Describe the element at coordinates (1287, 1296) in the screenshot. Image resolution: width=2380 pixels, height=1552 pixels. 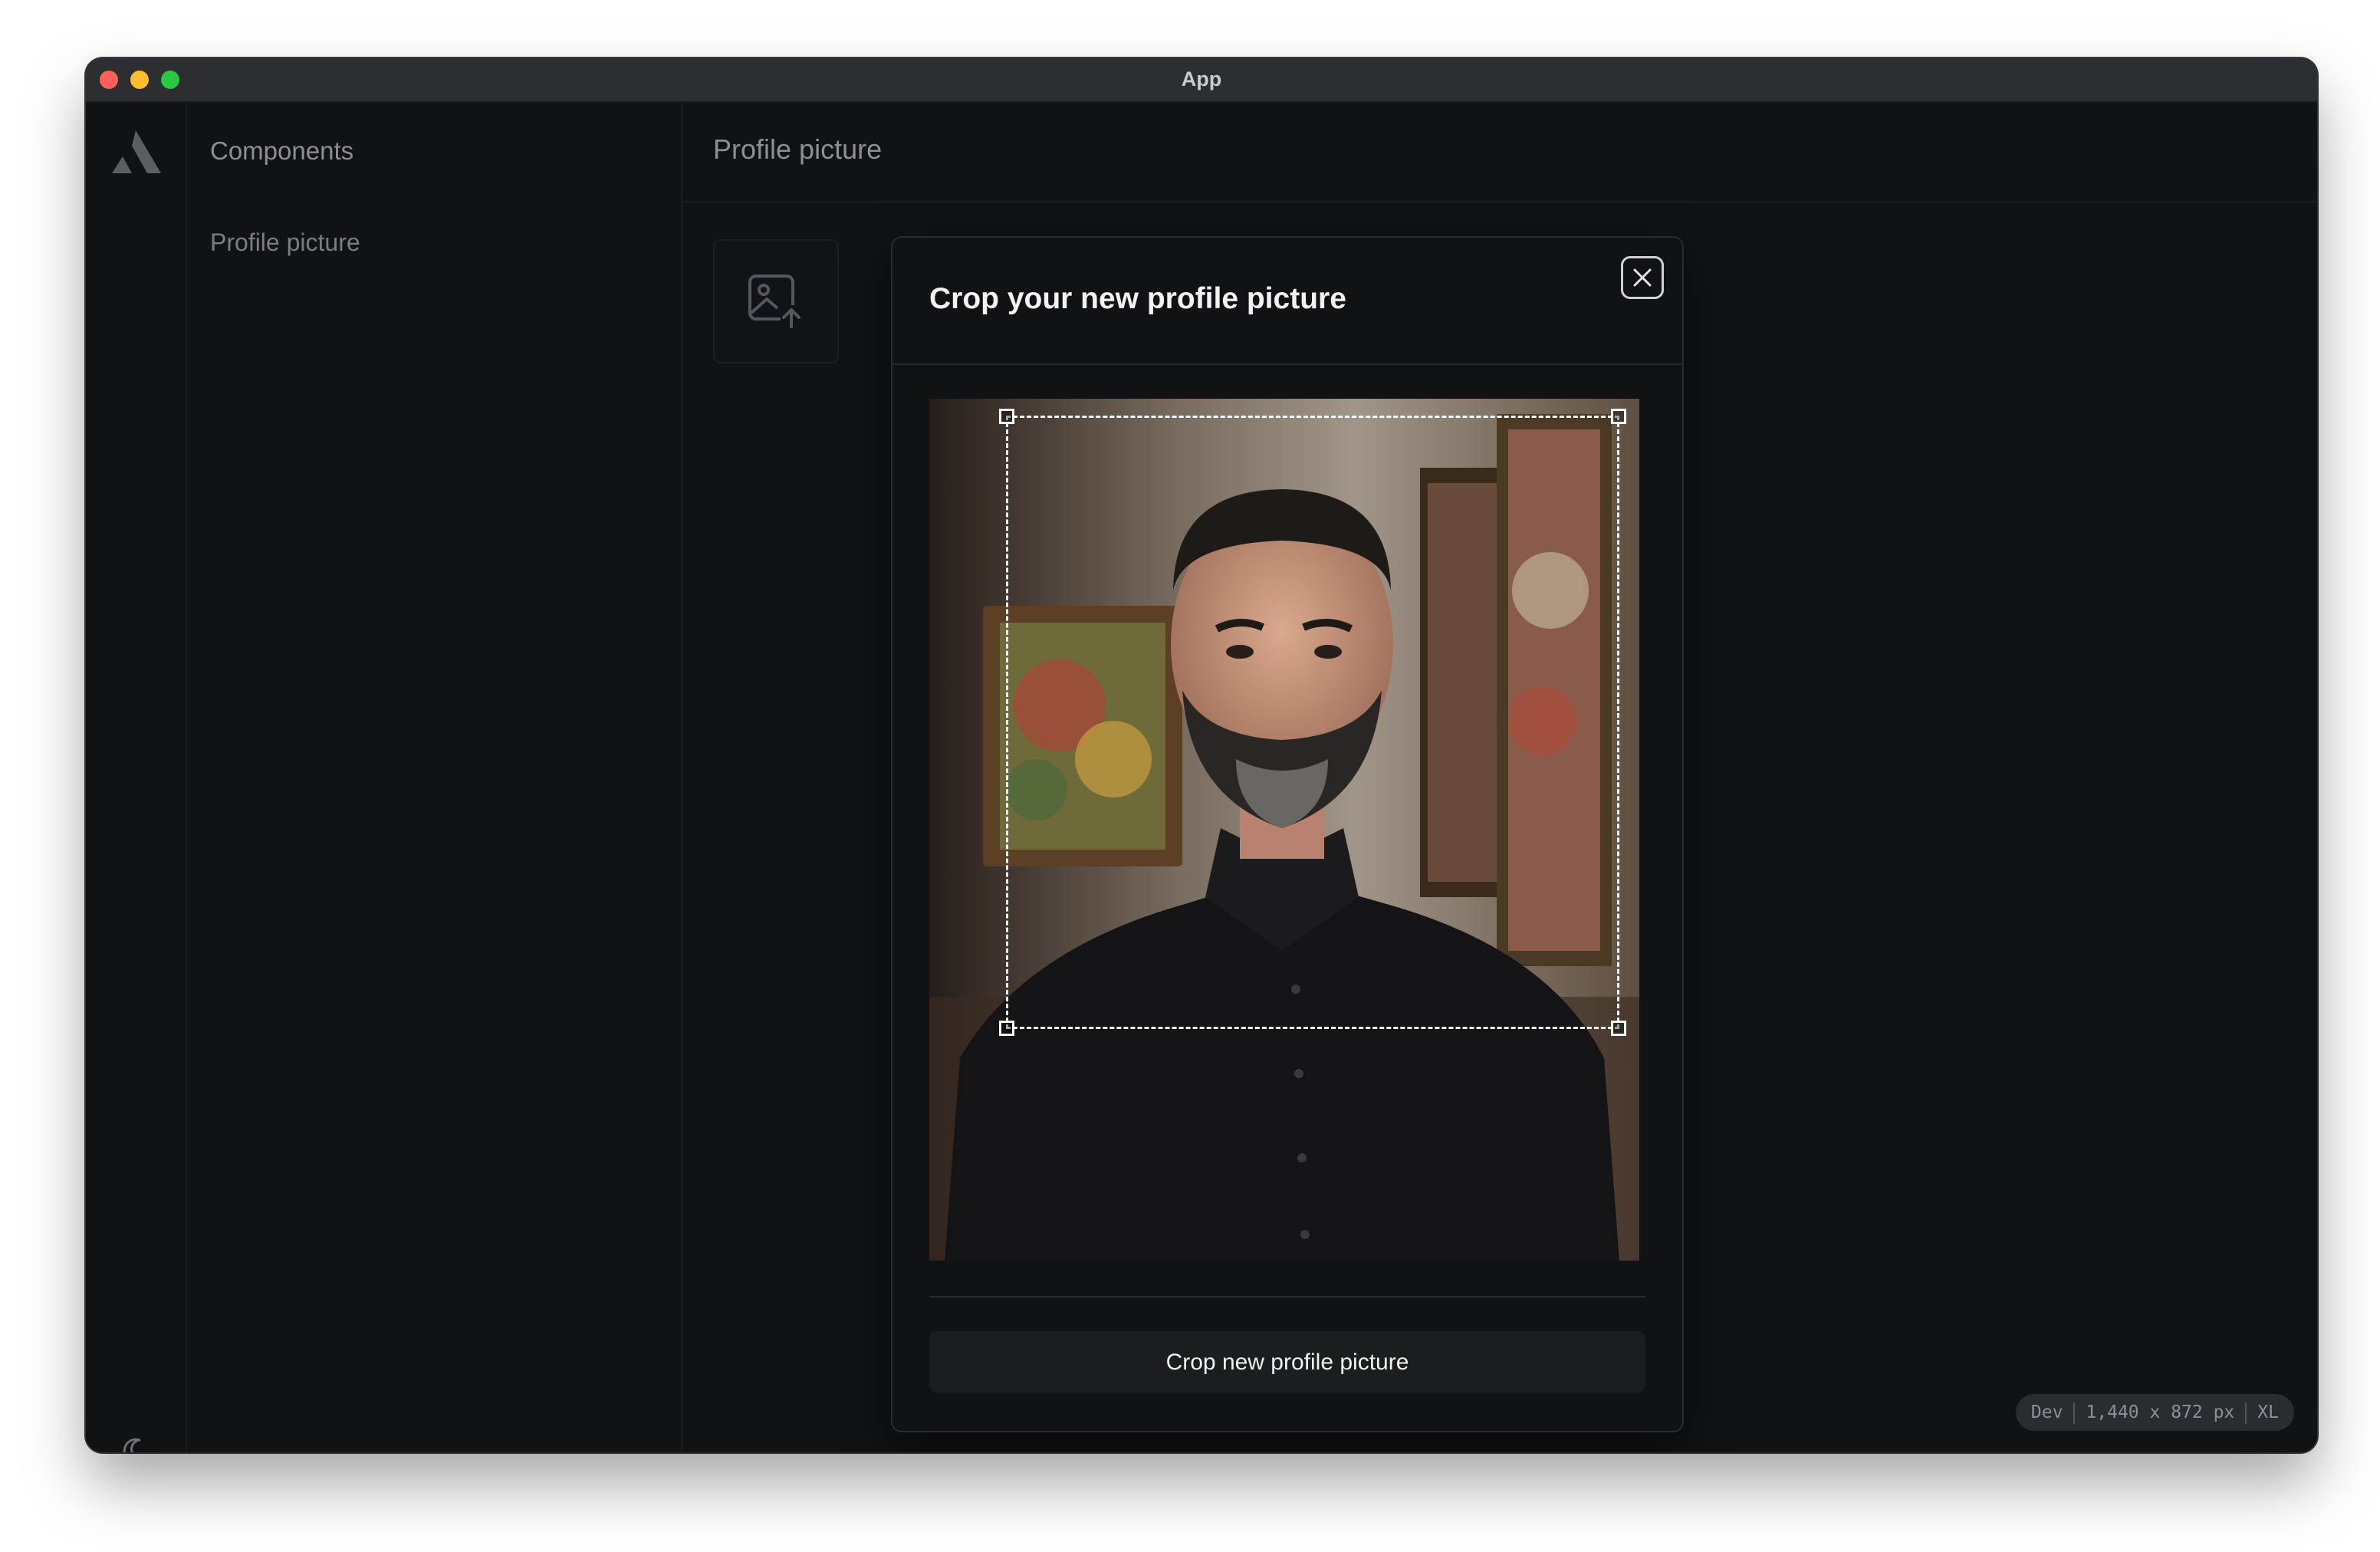
I see `dialog-divider` at that location.